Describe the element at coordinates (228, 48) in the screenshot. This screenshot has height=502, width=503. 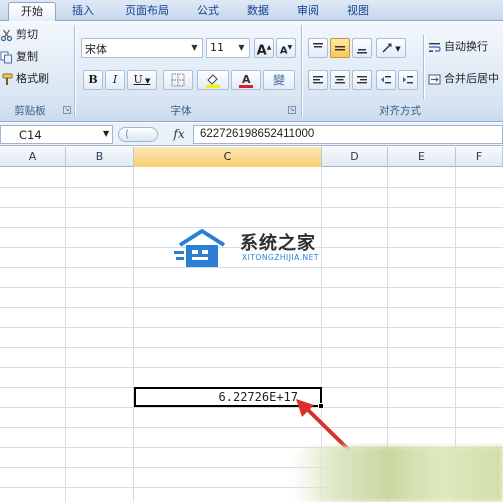
I see `font-size-dropdown: 11 ▼` at that location.